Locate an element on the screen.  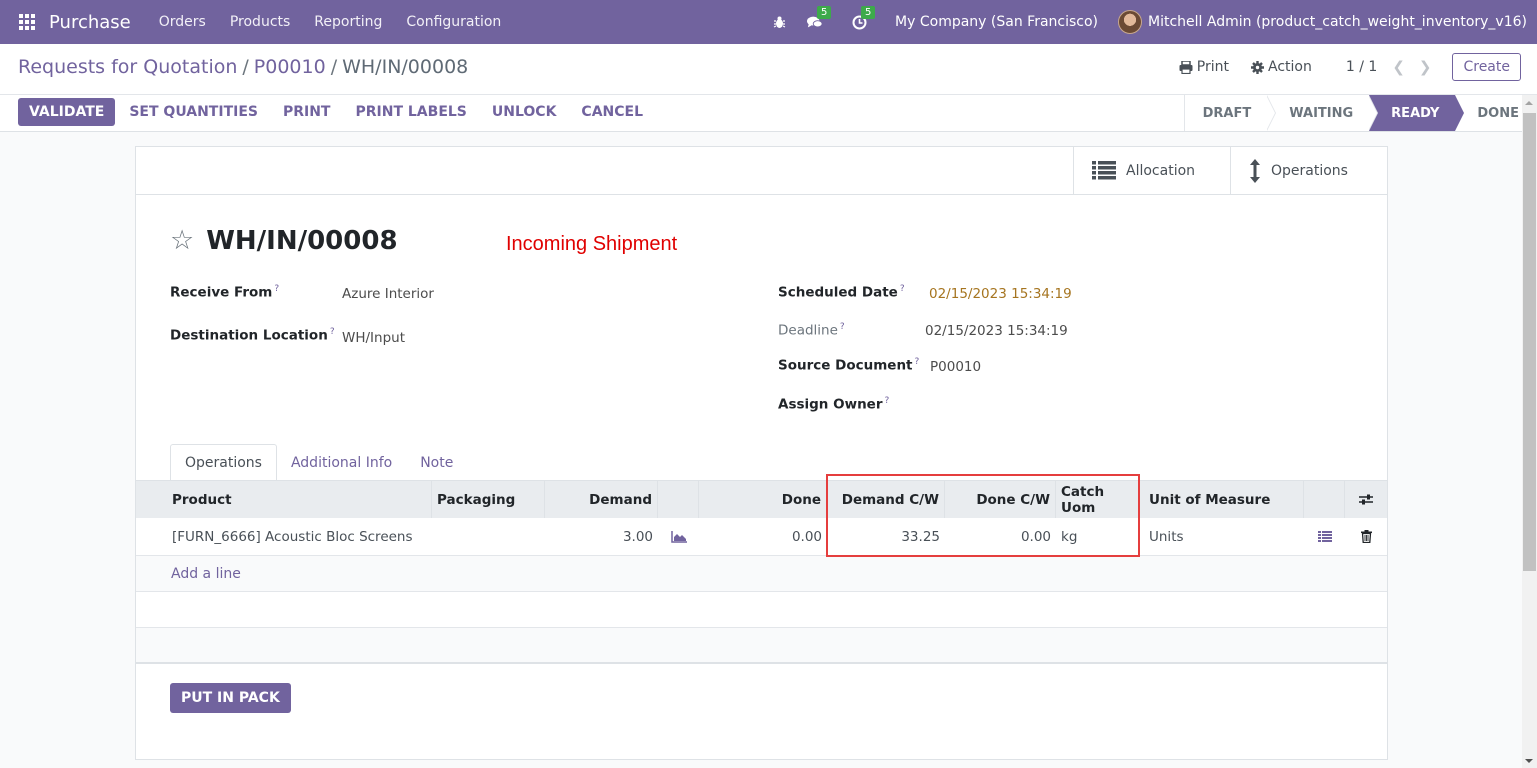
menu-configuration: Configuration is located at coordinates (453, 22).